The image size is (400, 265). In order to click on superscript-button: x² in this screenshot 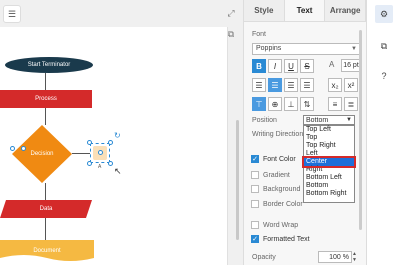, I will do `click(351, 85)`.